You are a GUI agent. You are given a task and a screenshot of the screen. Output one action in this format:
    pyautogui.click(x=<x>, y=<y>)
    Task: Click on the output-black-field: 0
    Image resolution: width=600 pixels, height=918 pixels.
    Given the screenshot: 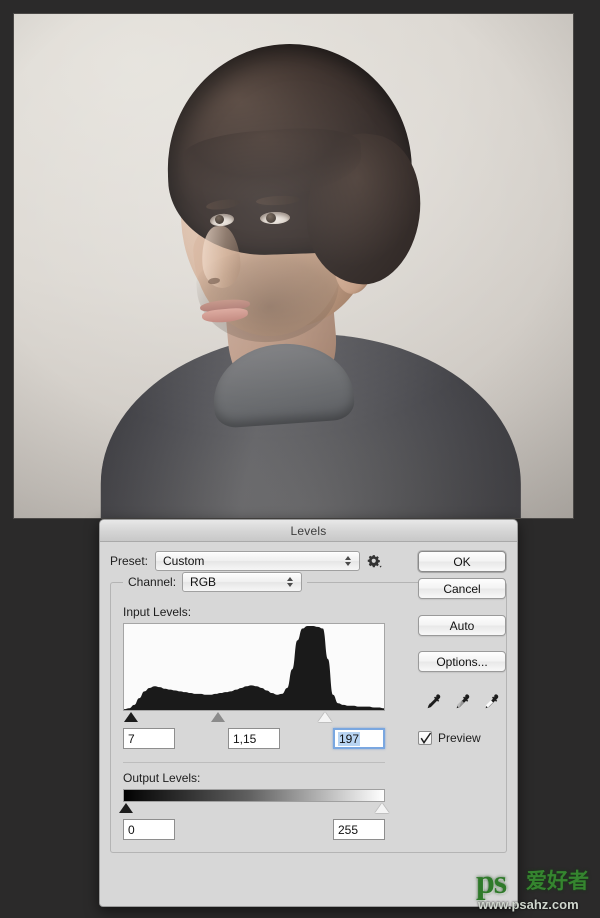 What is the action you would take?
    pyautogui.click(x=149, y=829)
    